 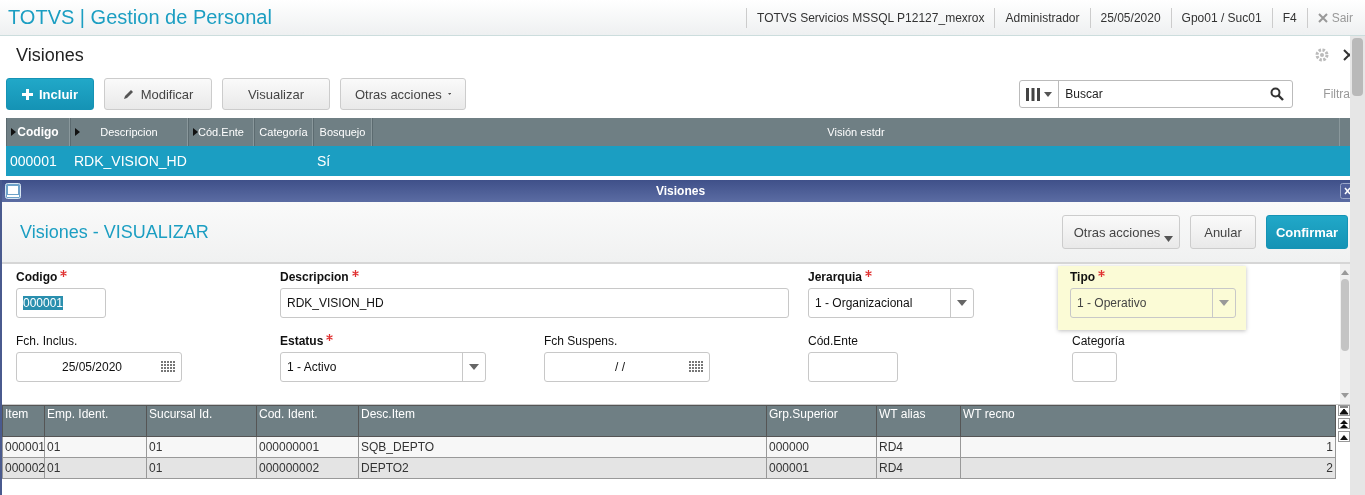 I want to click on column-header: Desc.Item, so click(x=562, y=421).